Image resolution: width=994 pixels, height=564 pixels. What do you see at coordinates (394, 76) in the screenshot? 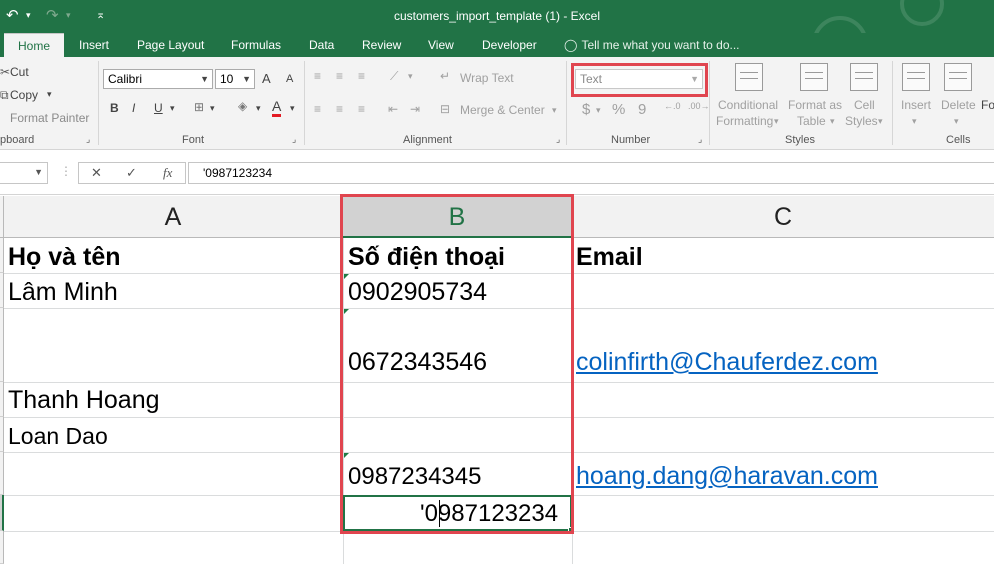
I see `orientation-icon: ⟋` at bounding box center [394, 76].